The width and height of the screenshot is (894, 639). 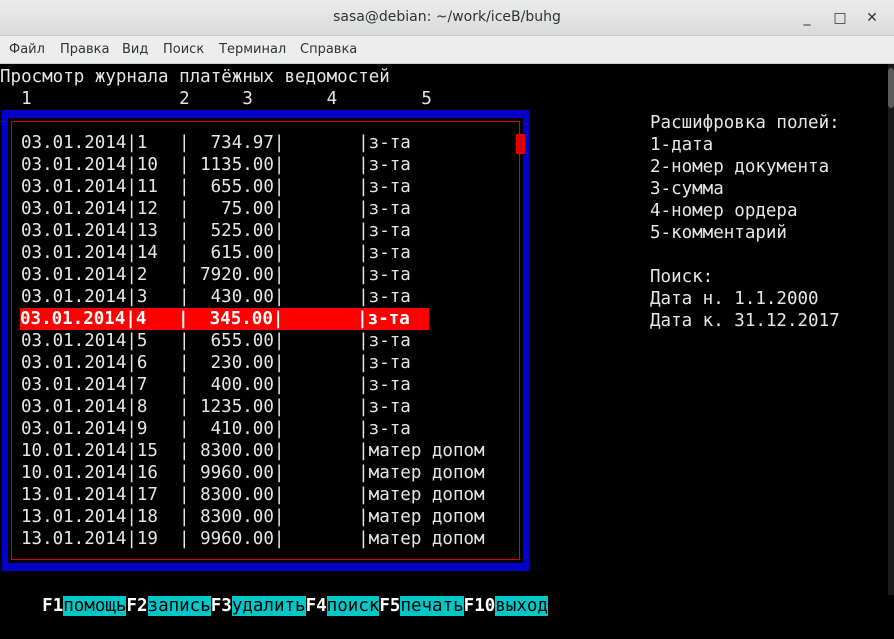 What do you see at coordinates (216, 209) in the screenshot?
I see `table-row: 03.01.2014|12 | 75.00| |з-та` at bounding box center [216, 209].